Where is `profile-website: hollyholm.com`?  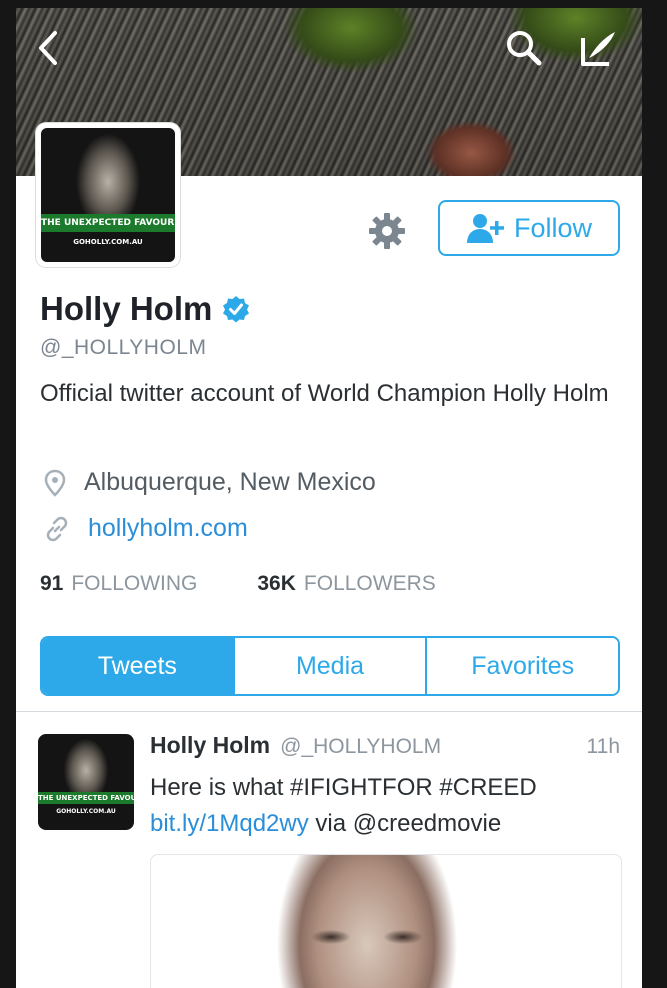 profile-website: hollyholm.com is located at coordinates (146, 528).